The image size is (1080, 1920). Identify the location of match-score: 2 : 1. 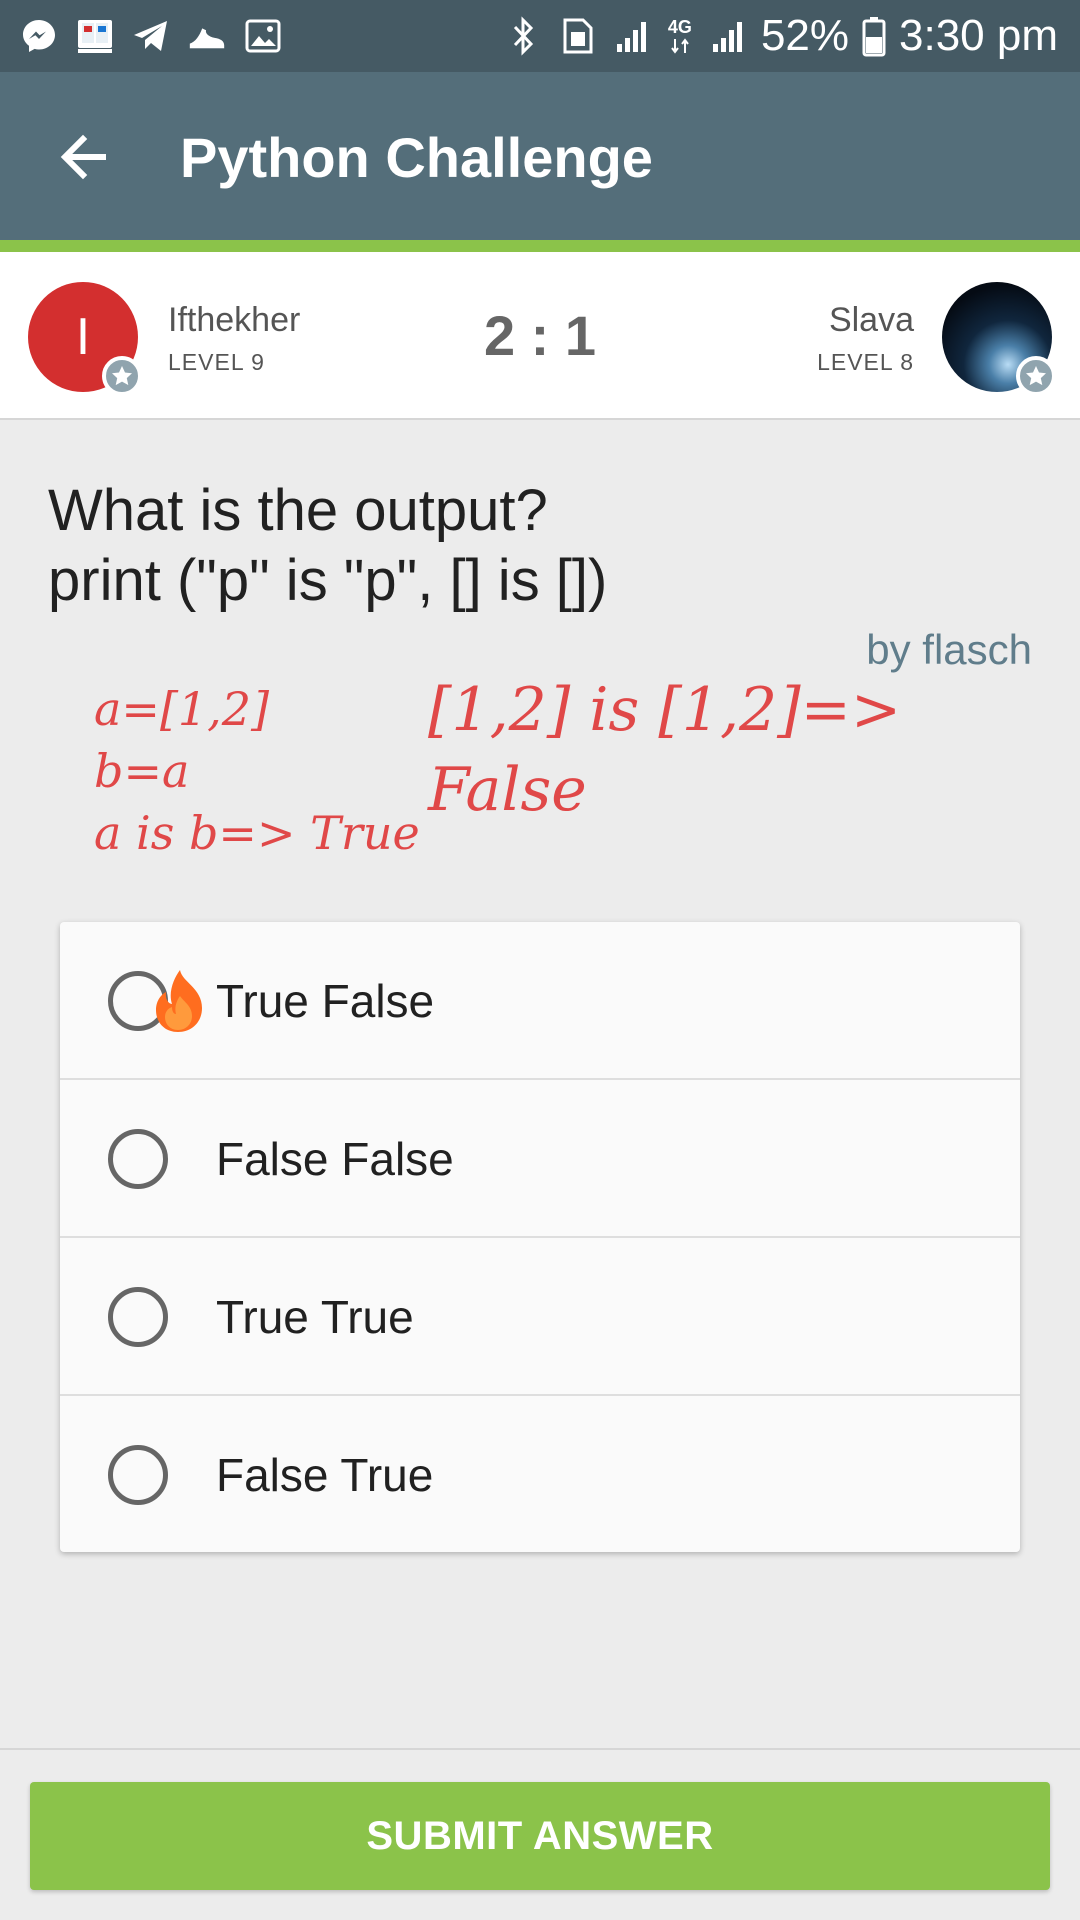
(540, 335).